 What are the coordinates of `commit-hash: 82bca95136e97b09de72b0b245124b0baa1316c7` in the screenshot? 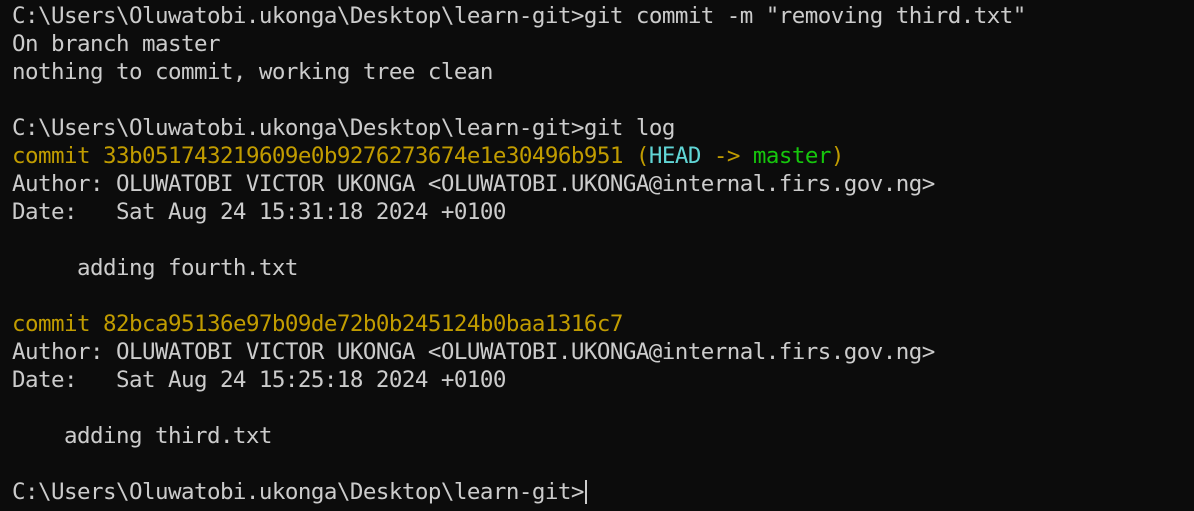 It's located at (362, 324).